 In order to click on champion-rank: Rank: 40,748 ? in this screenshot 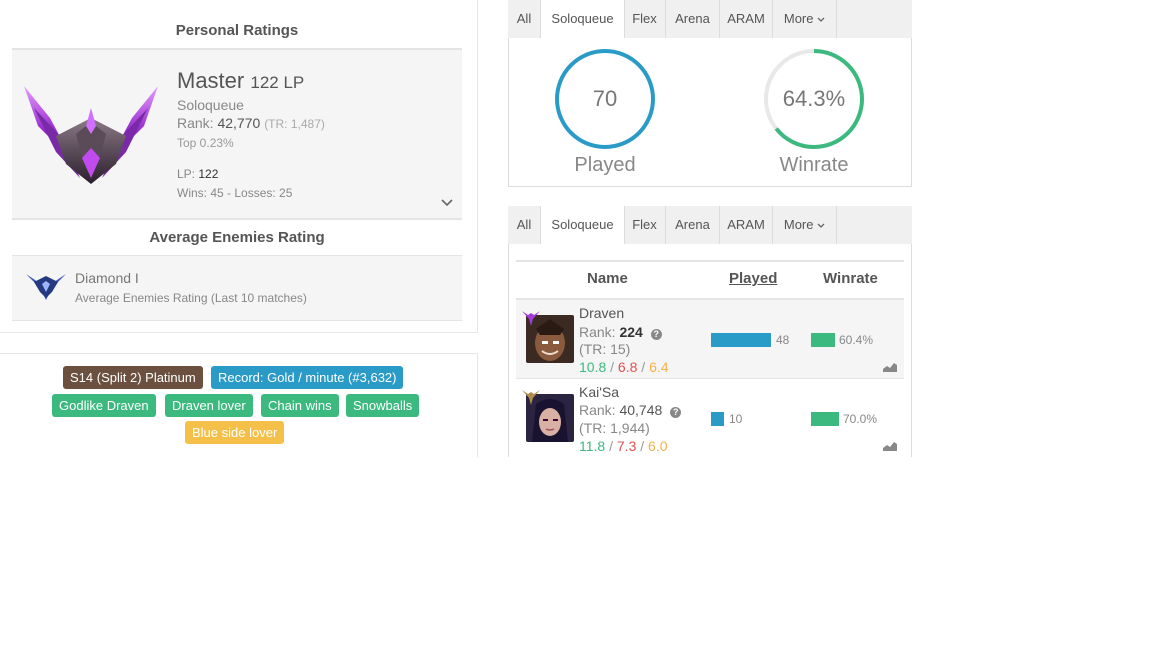, I will do `click(630, 410)`.